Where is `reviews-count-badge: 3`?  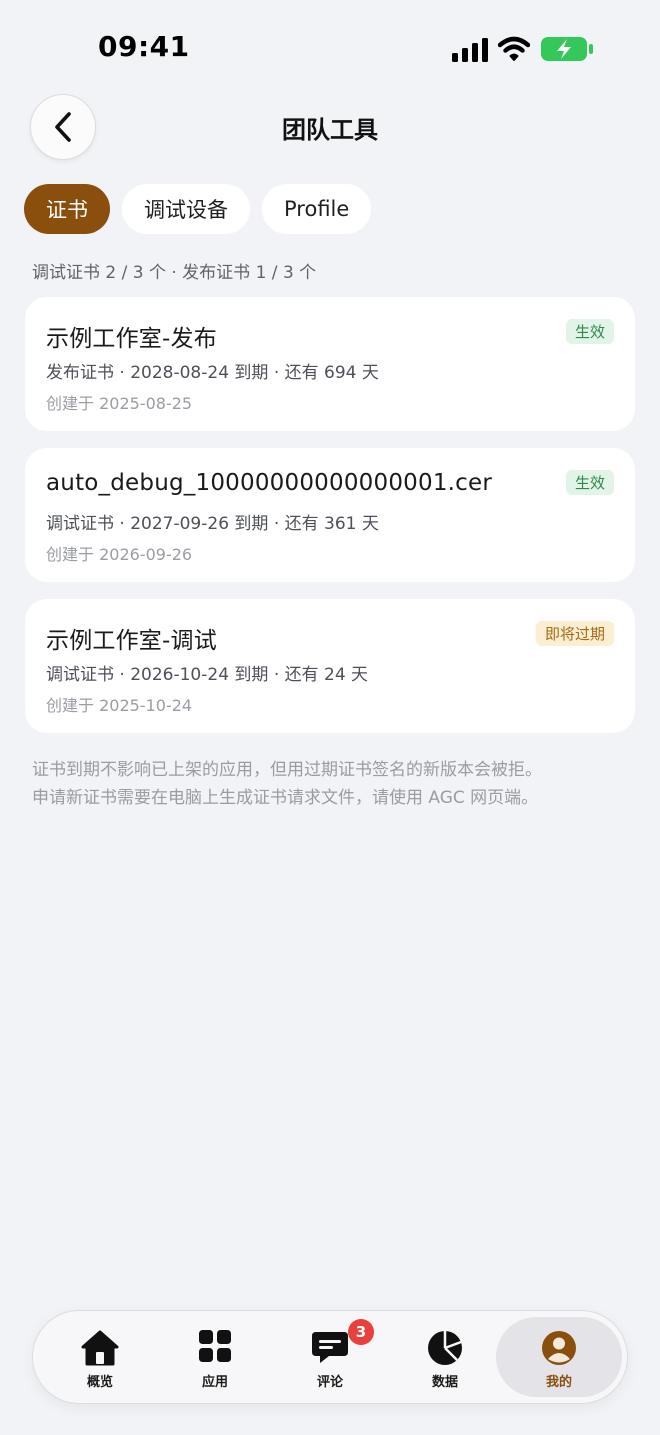 reviews-count-badge: 3 is located at coordinates (361, 1332).